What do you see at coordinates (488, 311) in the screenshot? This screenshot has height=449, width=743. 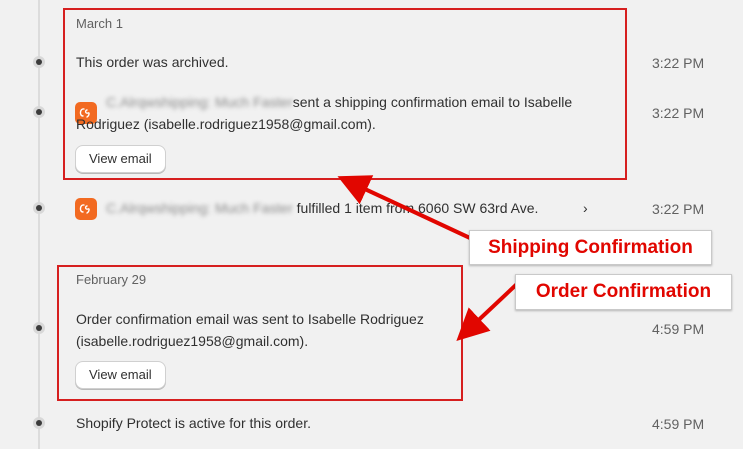 I see `order-arrow` at bounding box center [488, 311].